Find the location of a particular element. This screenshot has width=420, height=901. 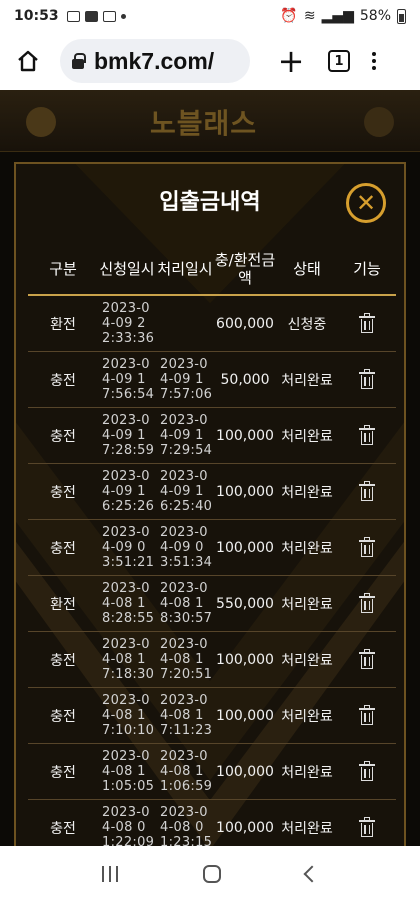

cell-processed-time: 2023-04-09 17:57:06 is located at coordinates (186, 379).